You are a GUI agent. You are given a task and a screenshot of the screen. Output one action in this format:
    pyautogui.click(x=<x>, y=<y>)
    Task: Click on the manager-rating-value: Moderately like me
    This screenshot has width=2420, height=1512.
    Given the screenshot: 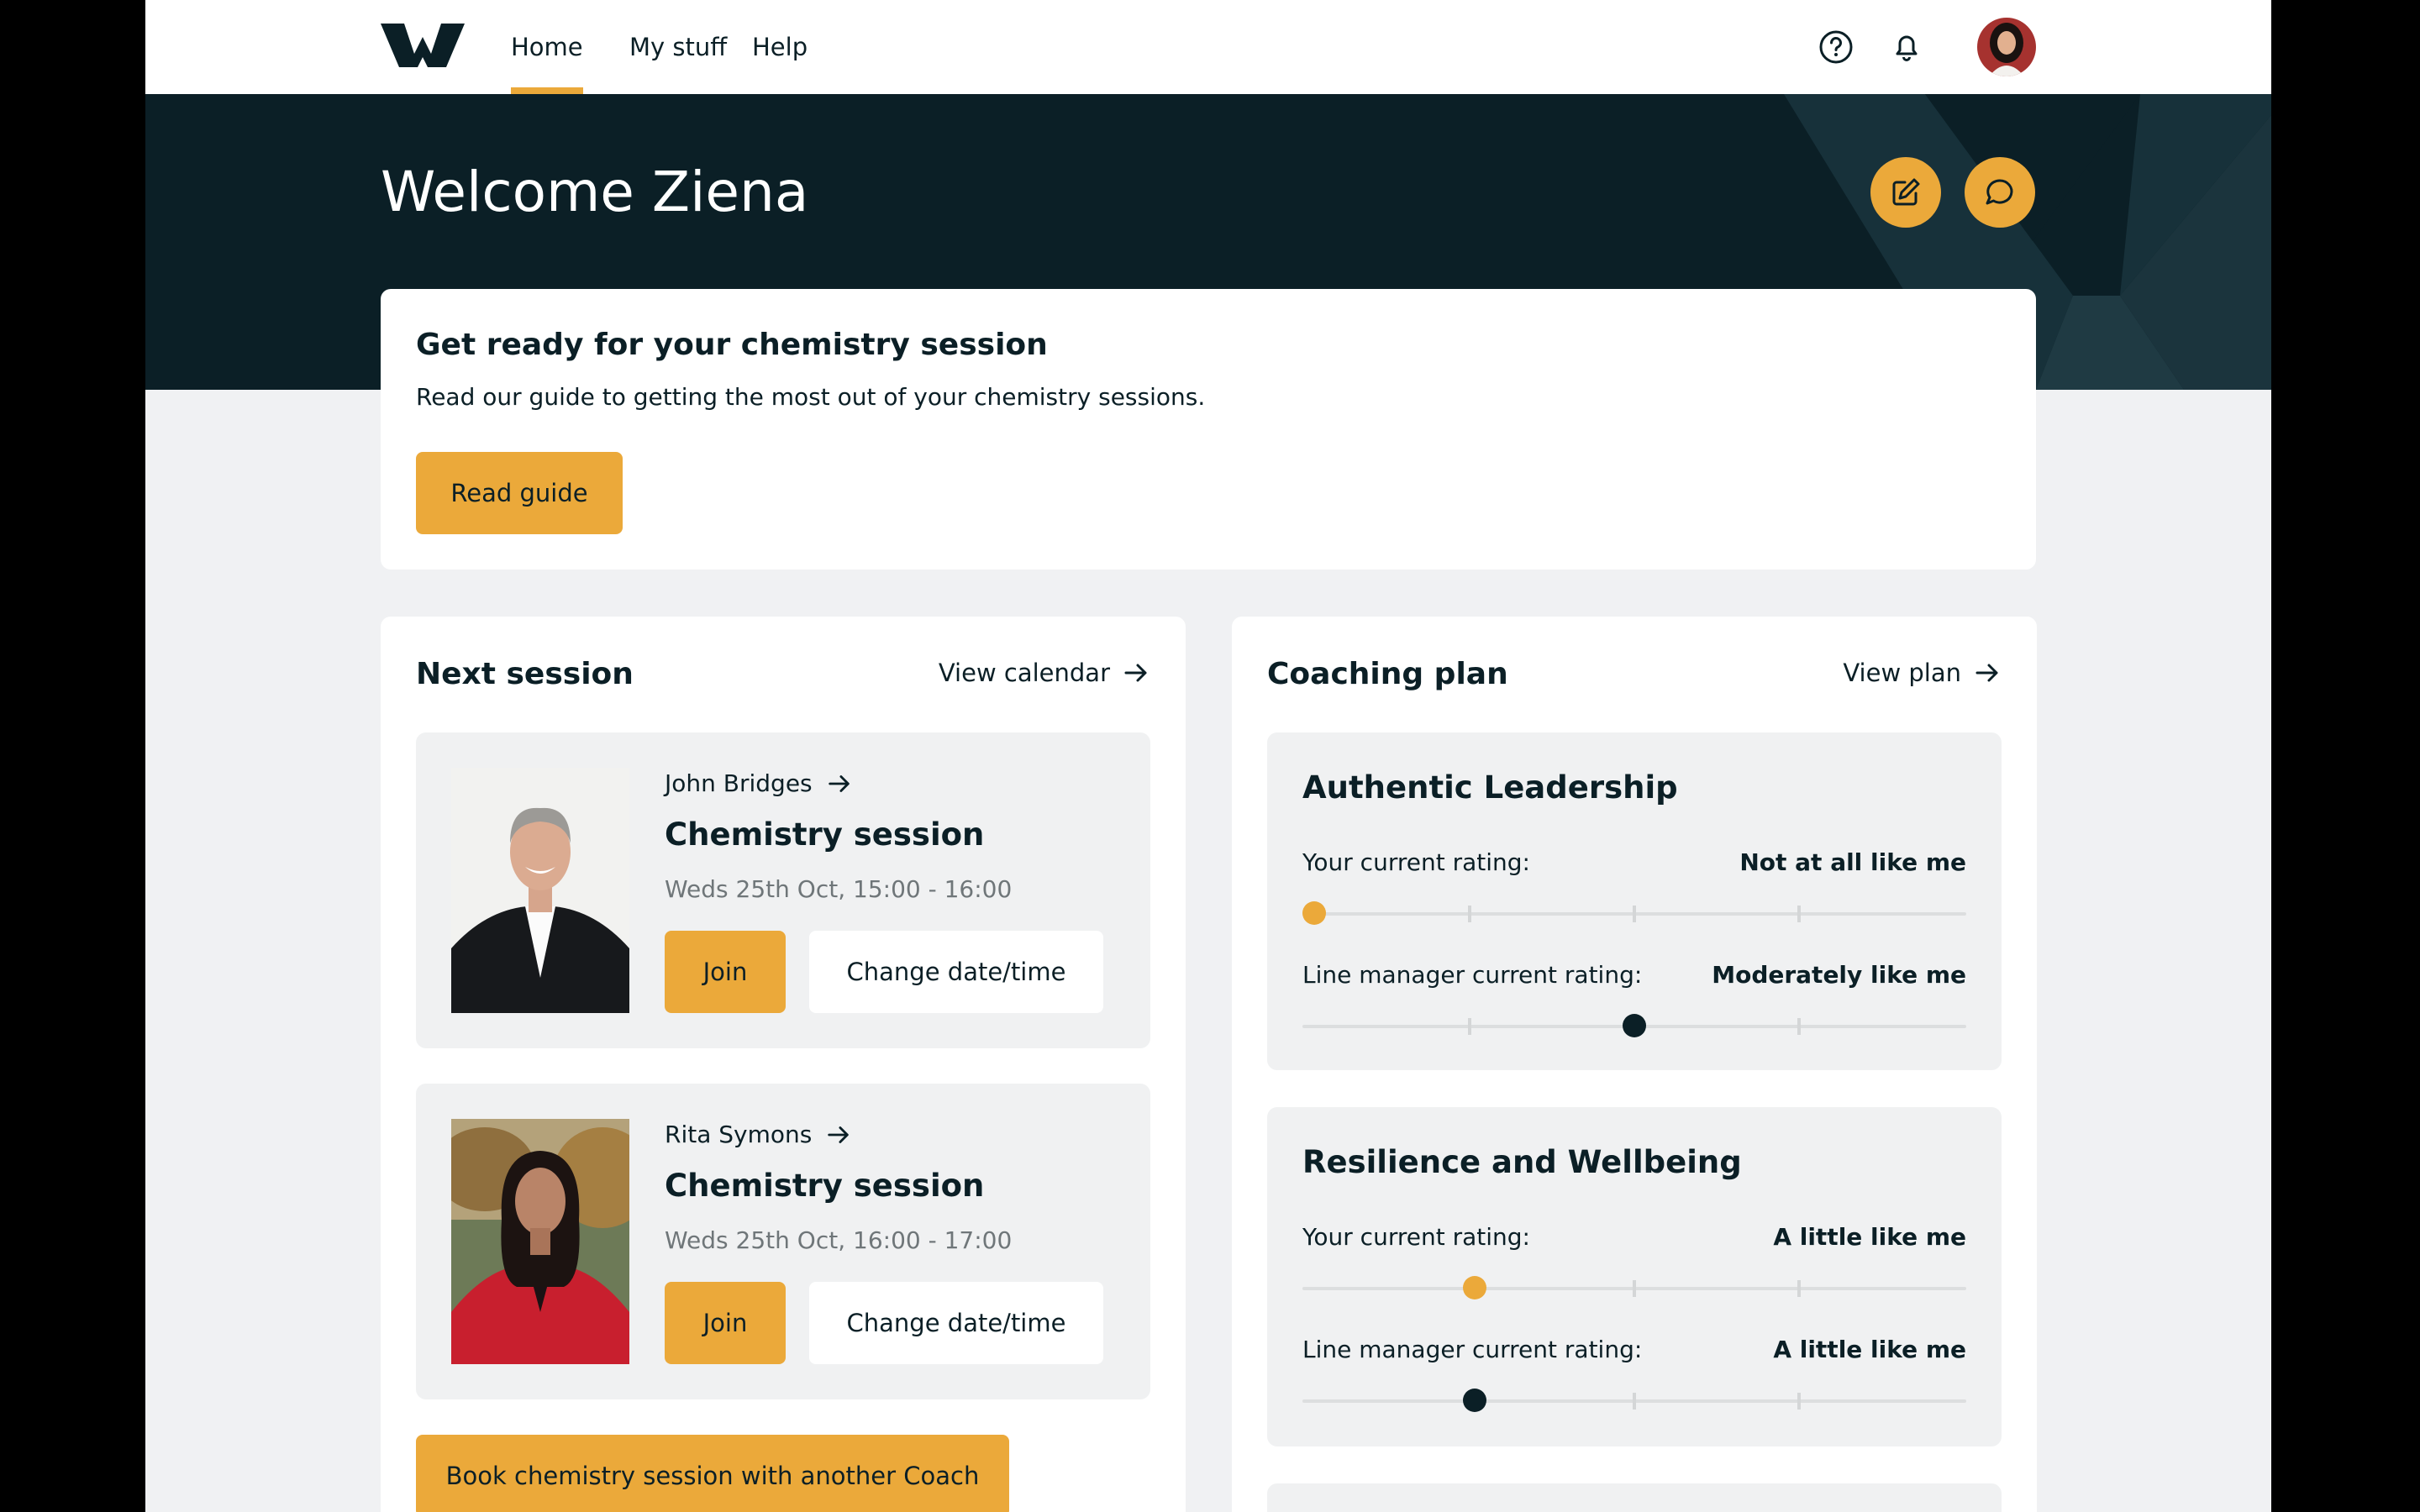 What is the action you would take?
    pyautogui.click(x=1839, y=975)
    